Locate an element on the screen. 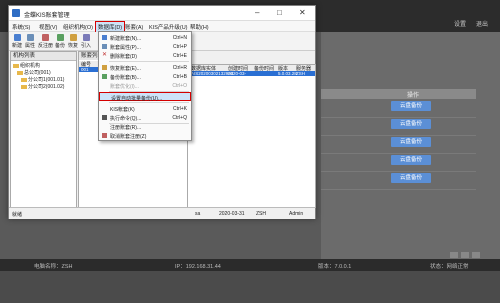  menu-item-kis-account: KIS帐套(K) Ctrl+K is located at coordinates (145, 108).